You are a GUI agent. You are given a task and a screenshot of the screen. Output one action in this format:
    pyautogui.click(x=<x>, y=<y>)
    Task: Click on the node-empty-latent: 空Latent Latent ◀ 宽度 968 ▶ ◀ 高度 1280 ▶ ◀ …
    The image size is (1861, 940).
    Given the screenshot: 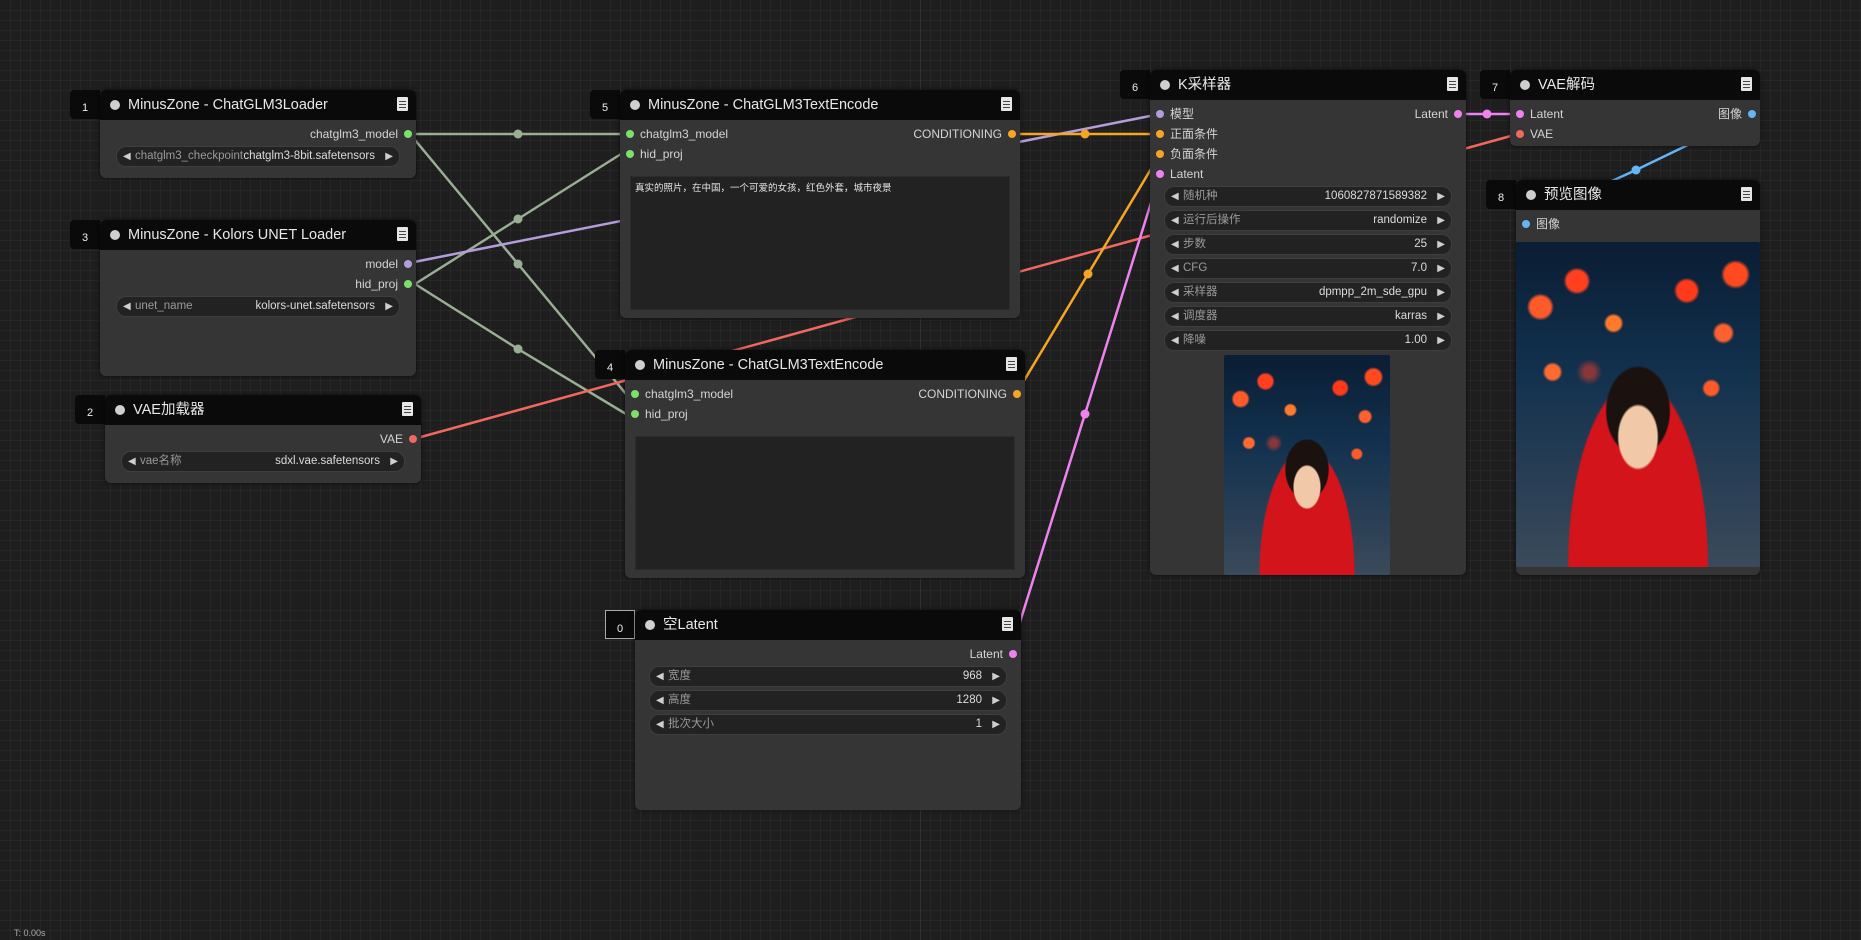 What is the action you would take?
    pyautogui.click(x=828, y=710)
    